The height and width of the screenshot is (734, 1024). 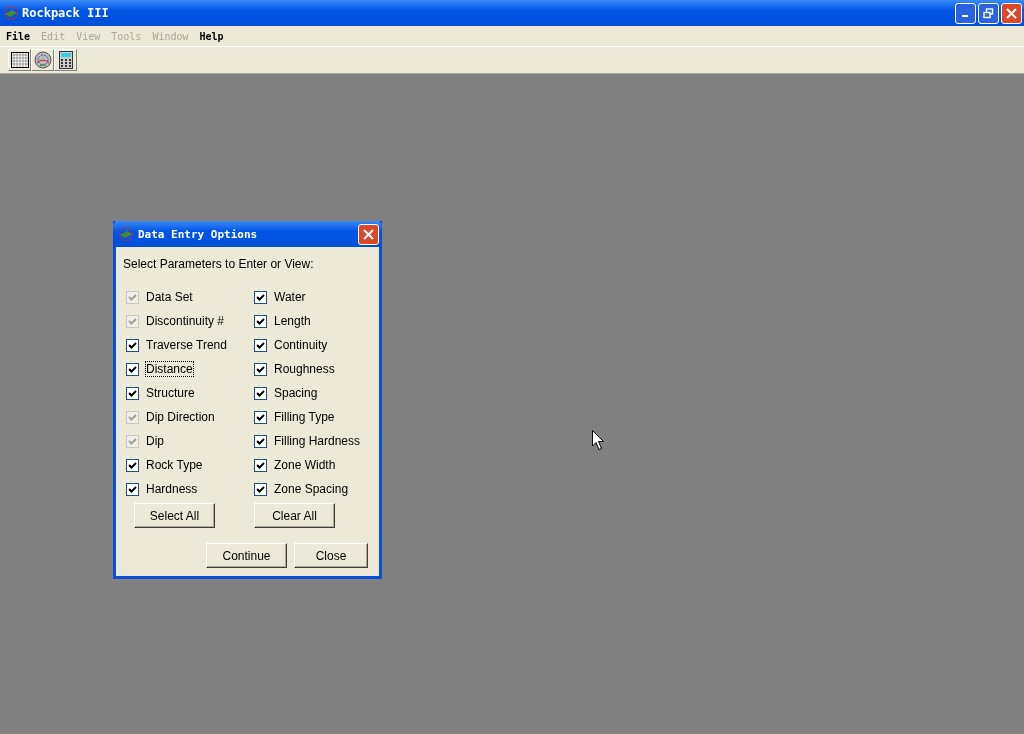 What do you see at coordinates (311, 489) in the screenshot?
I see `checkbox-label: Zone Spacing` at bounding box center [311, 489].